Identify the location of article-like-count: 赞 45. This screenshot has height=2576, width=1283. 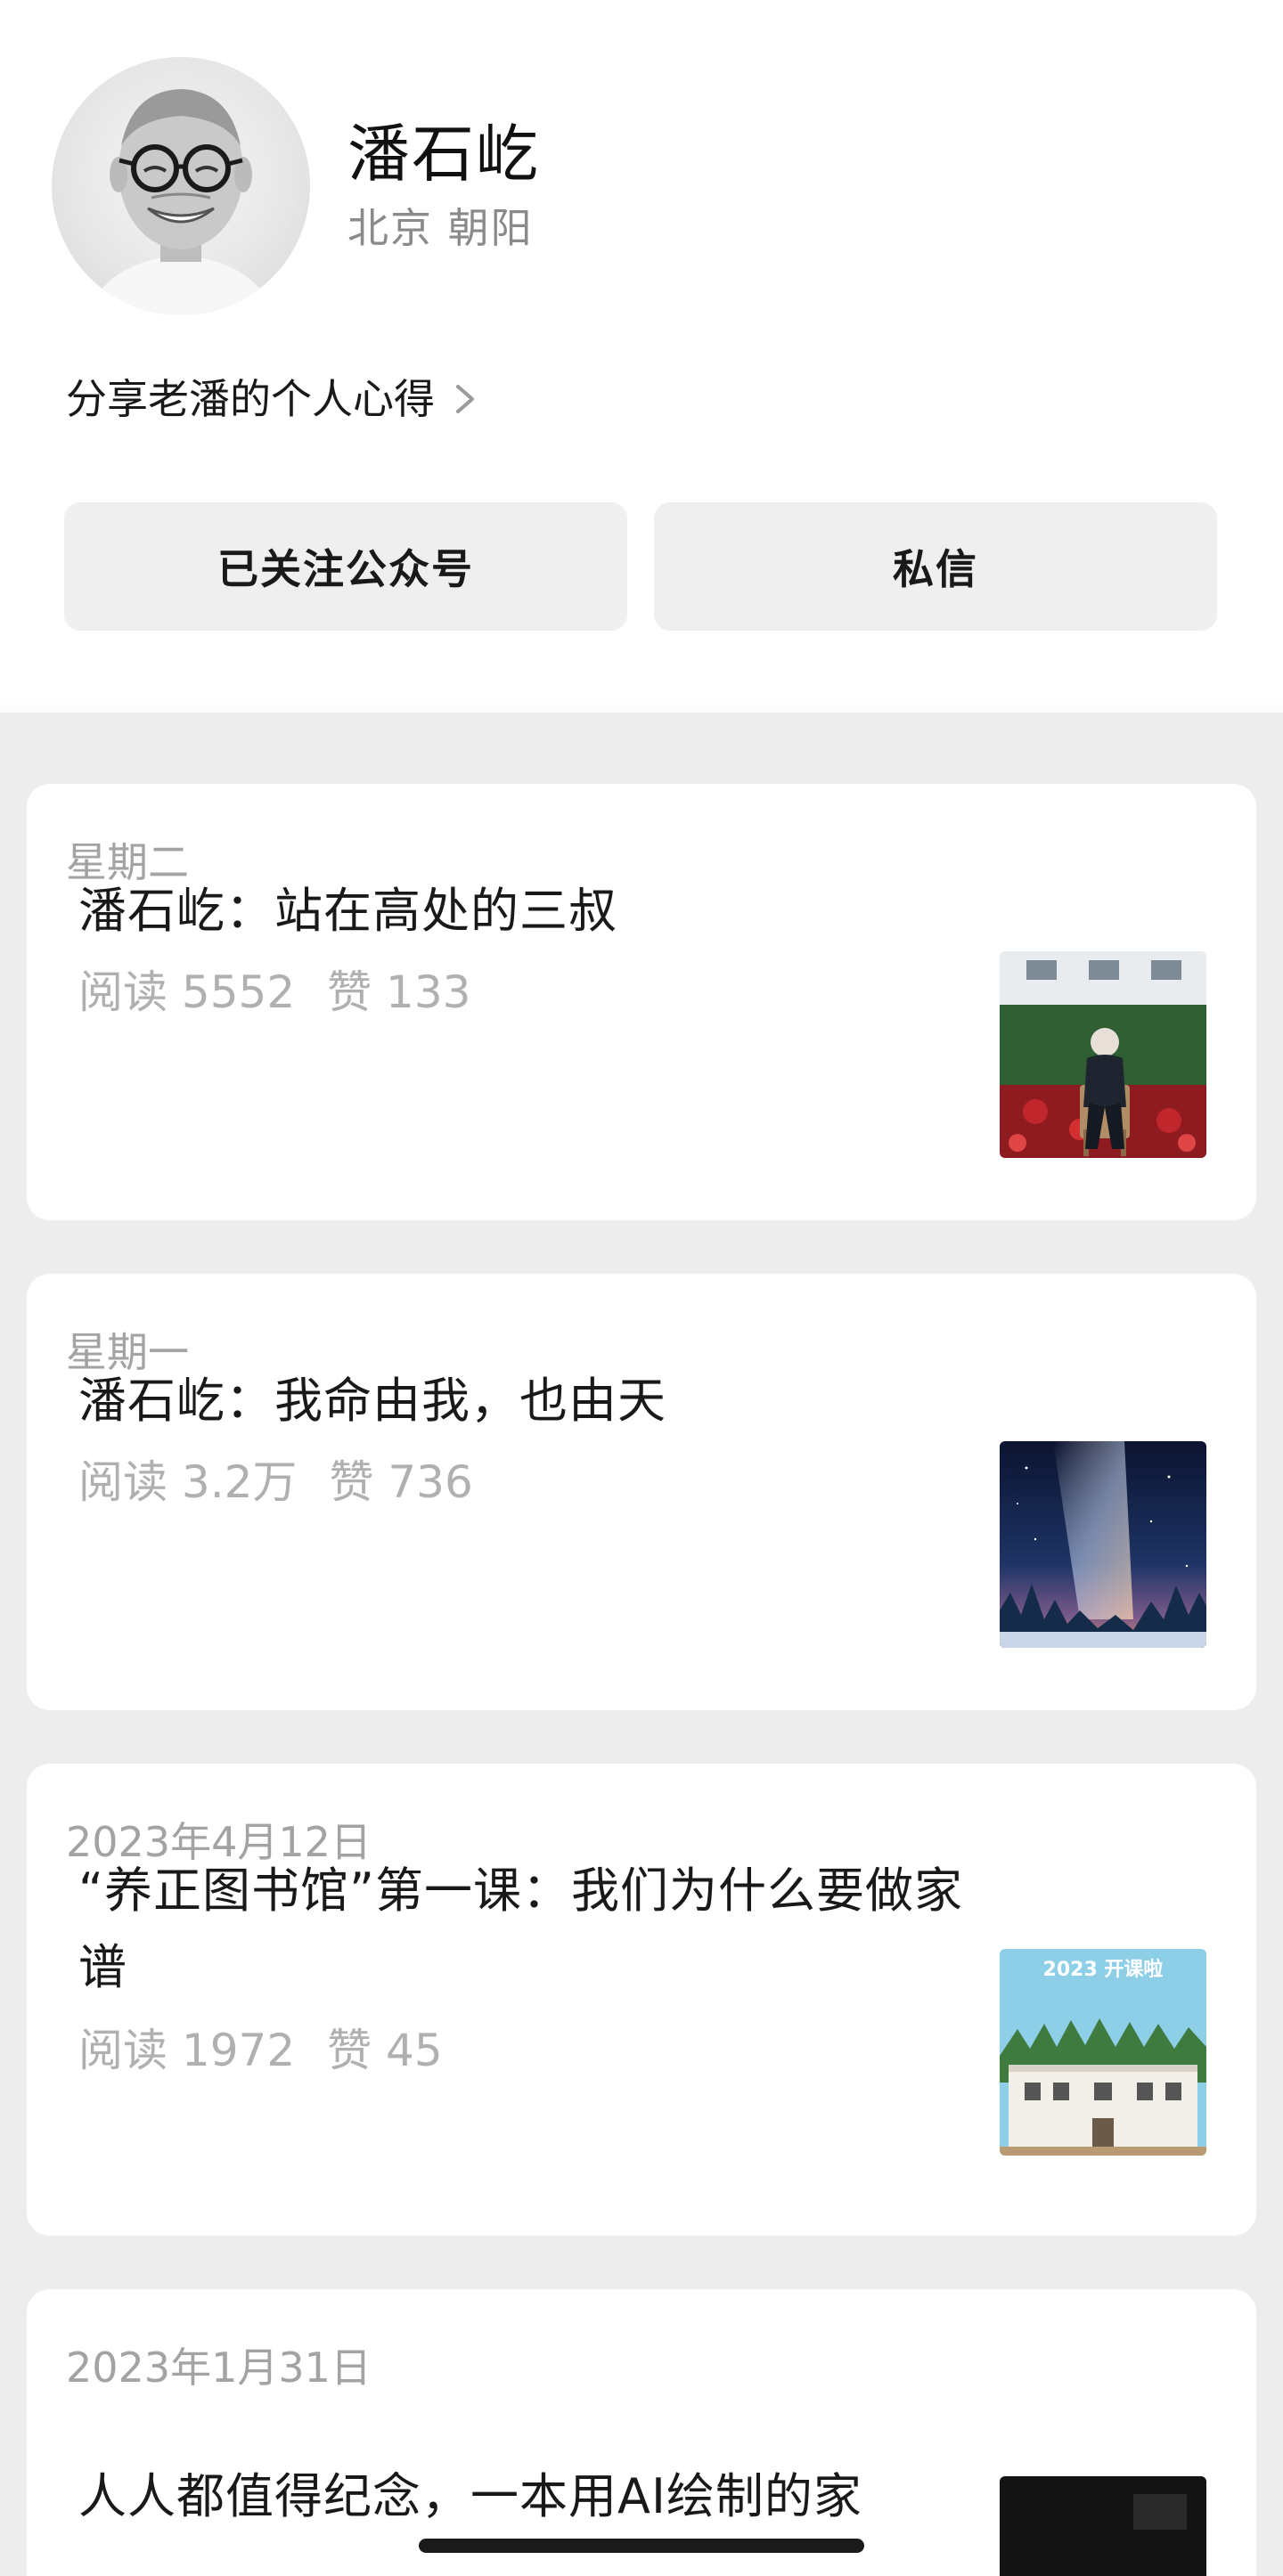
(385, 2051).